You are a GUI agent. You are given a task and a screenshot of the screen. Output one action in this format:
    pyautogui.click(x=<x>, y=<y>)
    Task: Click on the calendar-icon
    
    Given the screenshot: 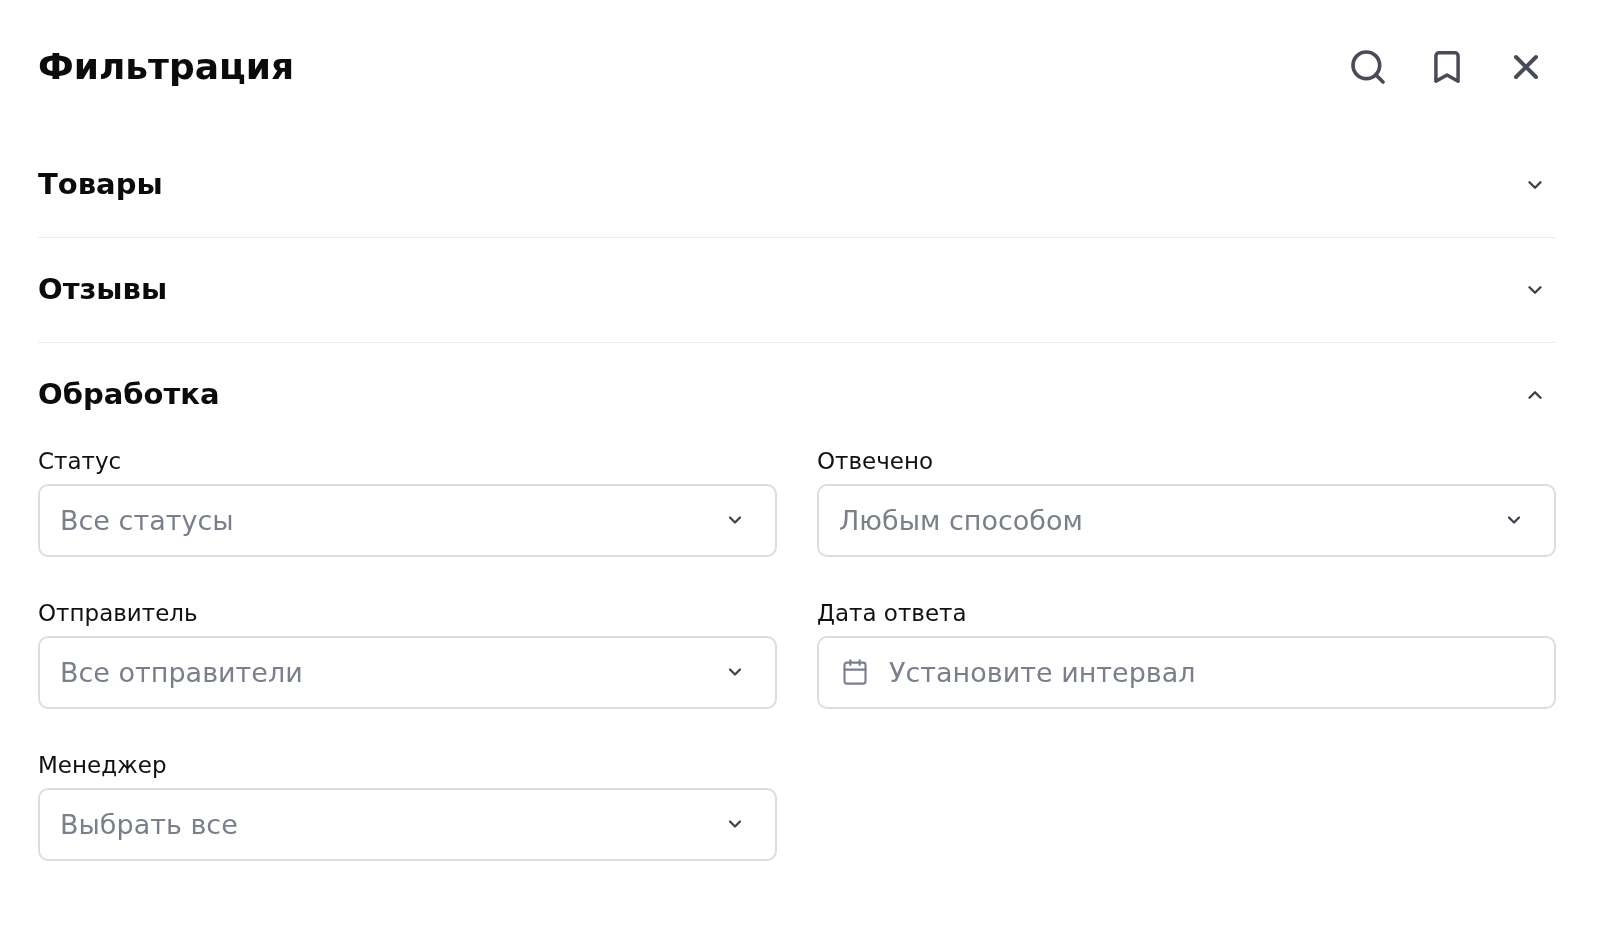 What is the action you would take?
    pyautogui.click(x=855, y=672)
    